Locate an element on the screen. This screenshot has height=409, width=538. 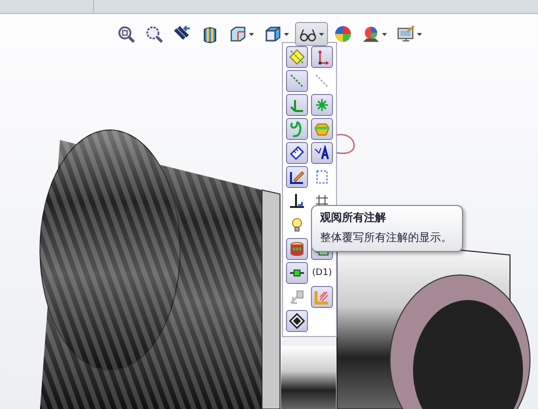
sketch-pencil-icon is located at coordinates (297, 177).